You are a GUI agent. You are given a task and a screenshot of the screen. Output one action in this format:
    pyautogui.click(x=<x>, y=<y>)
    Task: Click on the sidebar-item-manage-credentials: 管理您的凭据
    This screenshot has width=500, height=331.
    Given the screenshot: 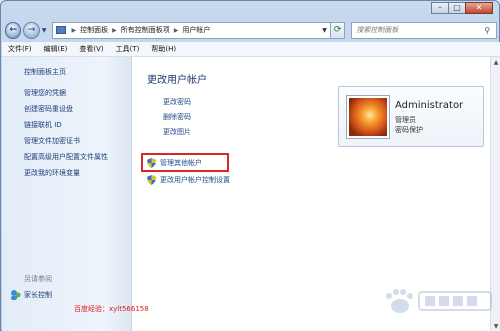 What is the action you would take?
    pyautogui.click(x=45, y=93)
    